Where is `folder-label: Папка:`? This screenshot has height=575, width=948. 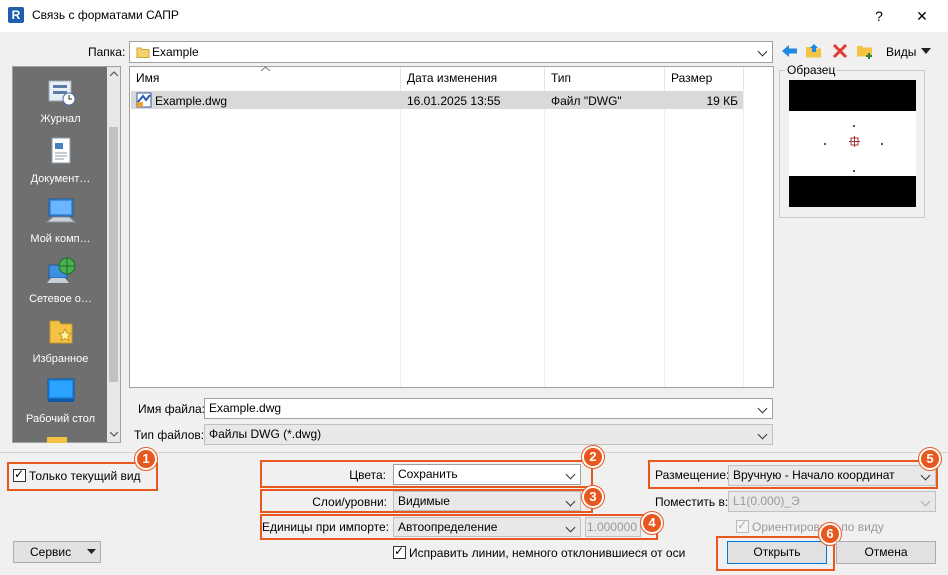
folder-label: Папка: is located at coordinates (107, 52).